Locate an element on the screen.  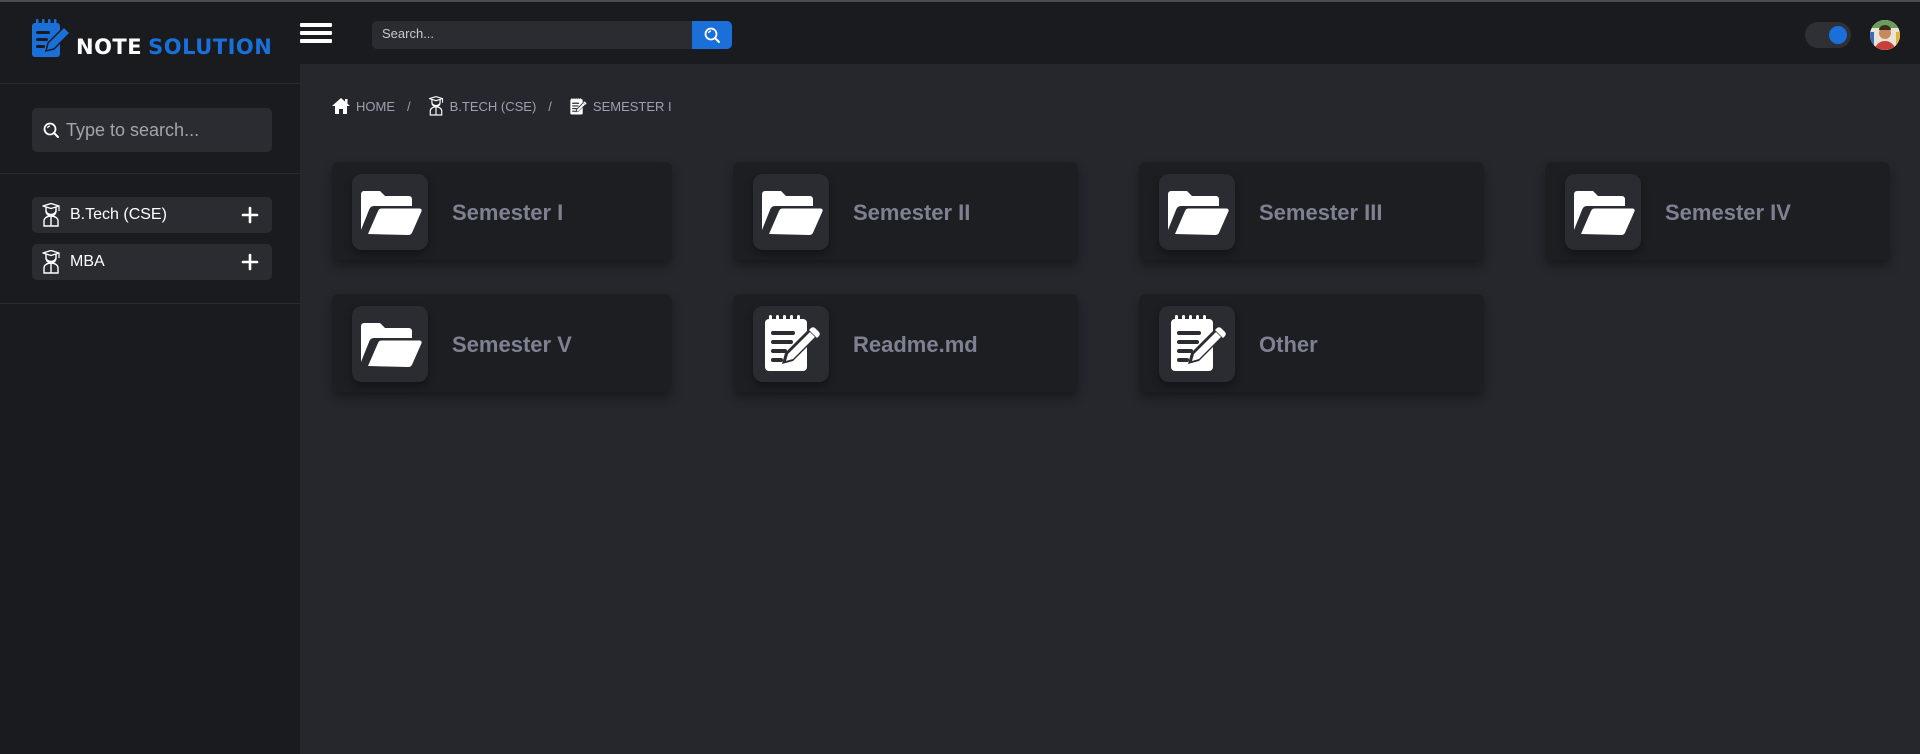
breadcrumb-semester-i: SEMESTER I is located at coordinates (620, 106).